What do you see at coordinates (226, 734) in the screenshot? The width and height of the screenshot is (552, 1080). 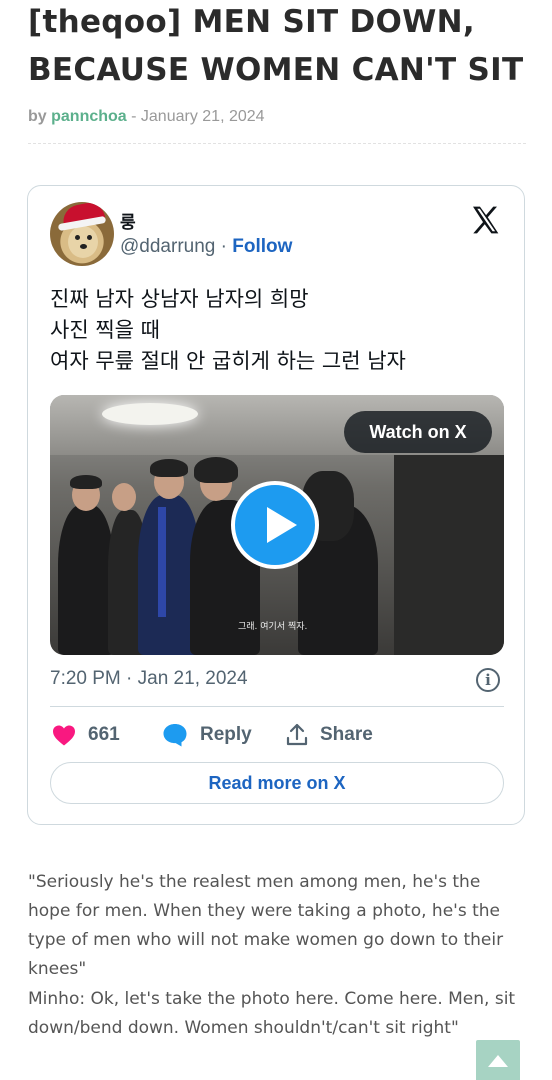 I see `reply-label: Reply` at bounding box center [226, 734].